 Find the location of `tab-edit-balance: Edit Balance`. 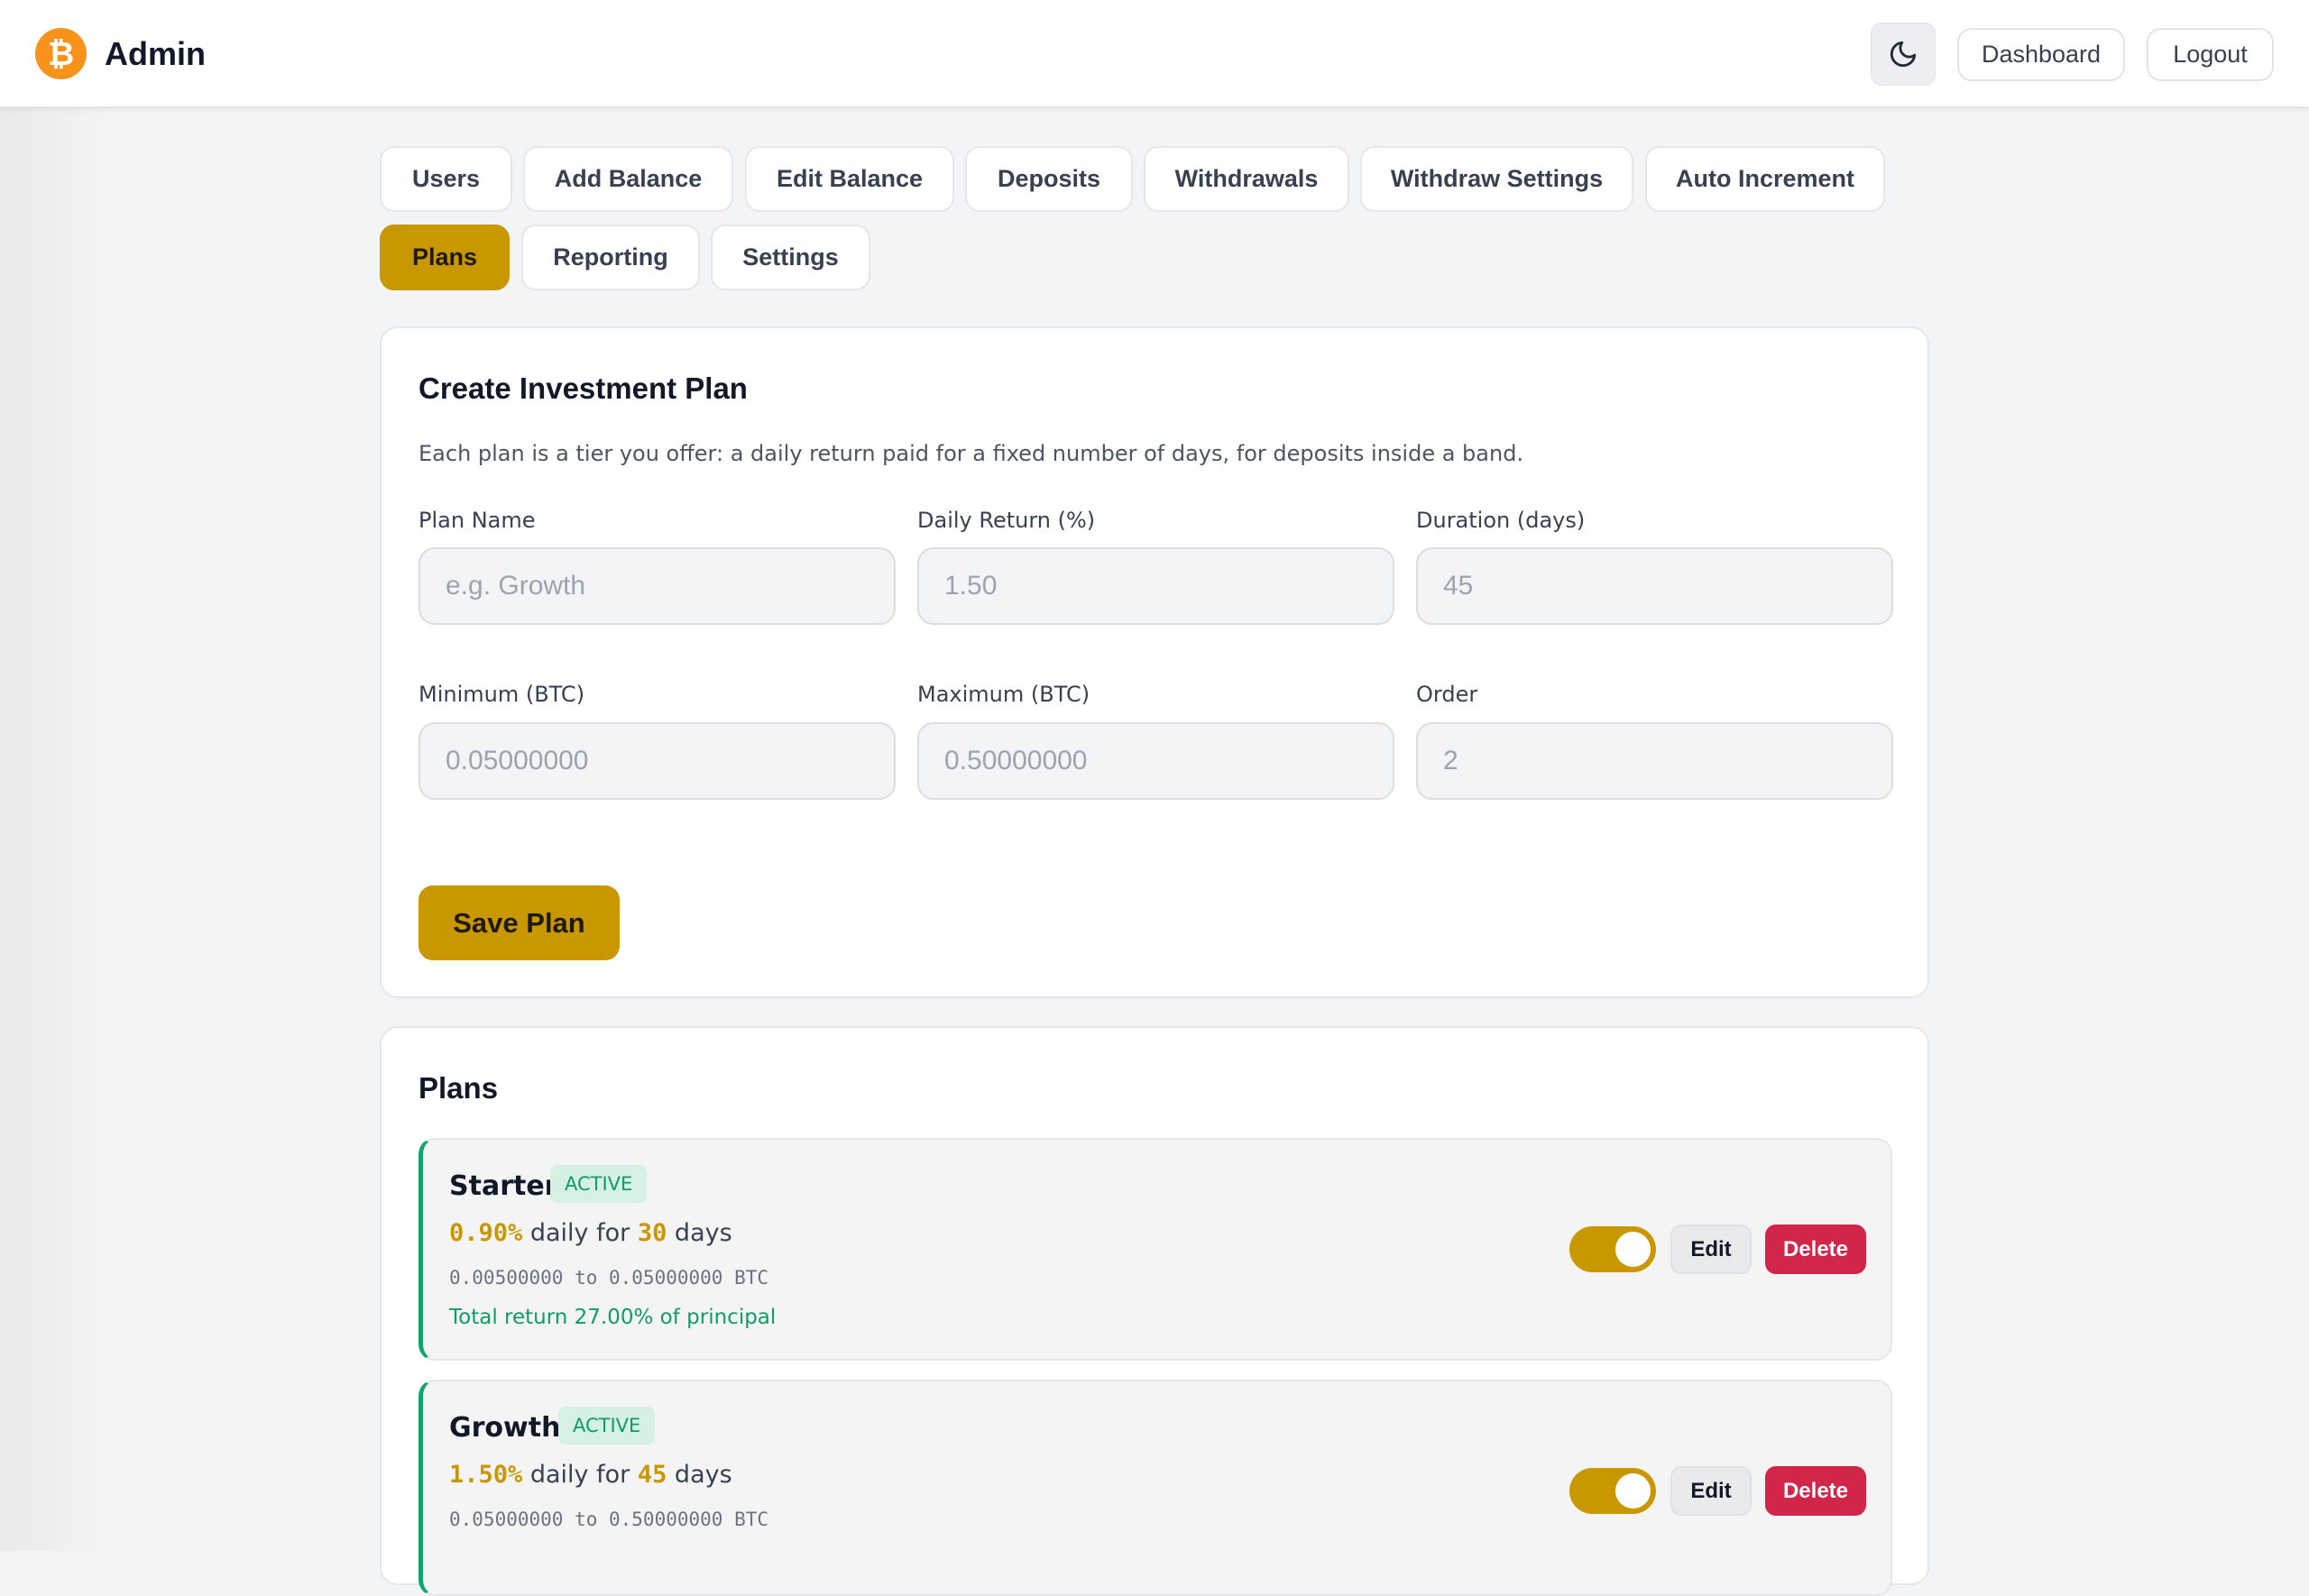

tab-edit-balance: Edit Balance is located at coordinates (850, 179).